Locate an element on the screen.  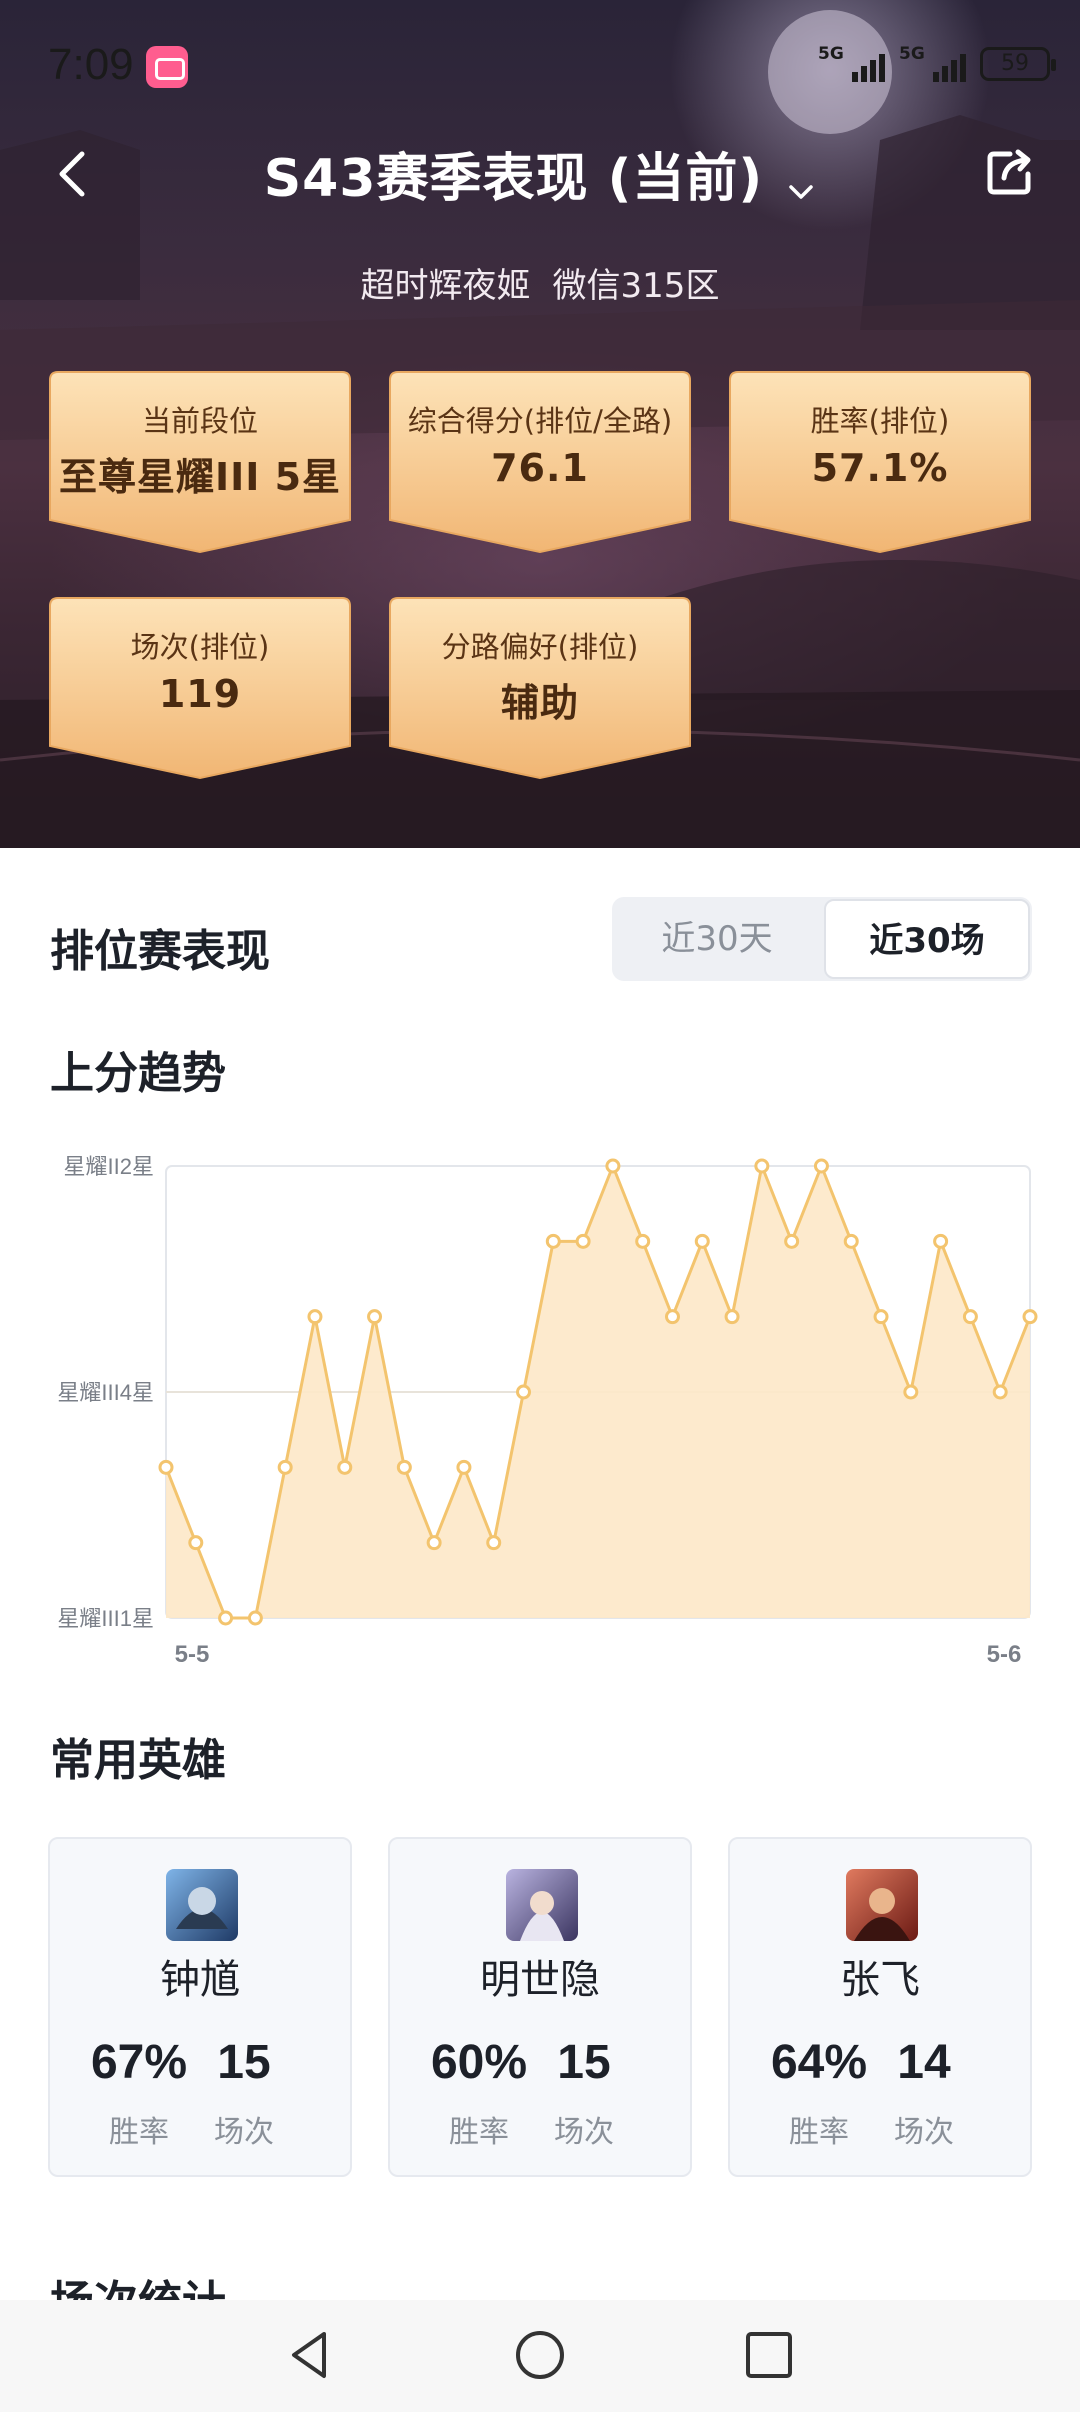
stat-badge-score: 综合得分(排位/全路) 76.1 is located at coordinates (540, 462).